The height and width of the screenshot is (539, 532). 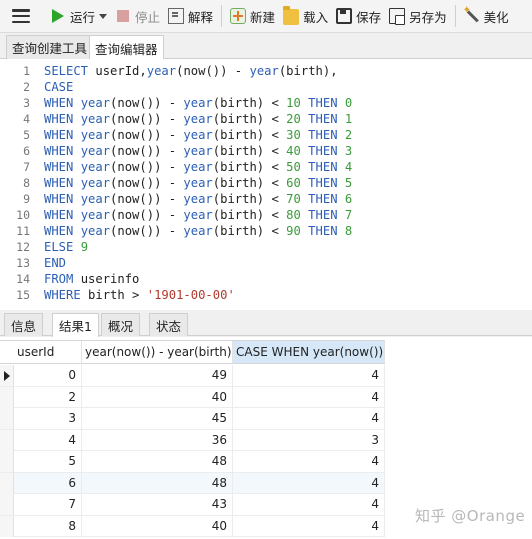 I want to click on cell-userid: 3, so click(x=48, y=418).